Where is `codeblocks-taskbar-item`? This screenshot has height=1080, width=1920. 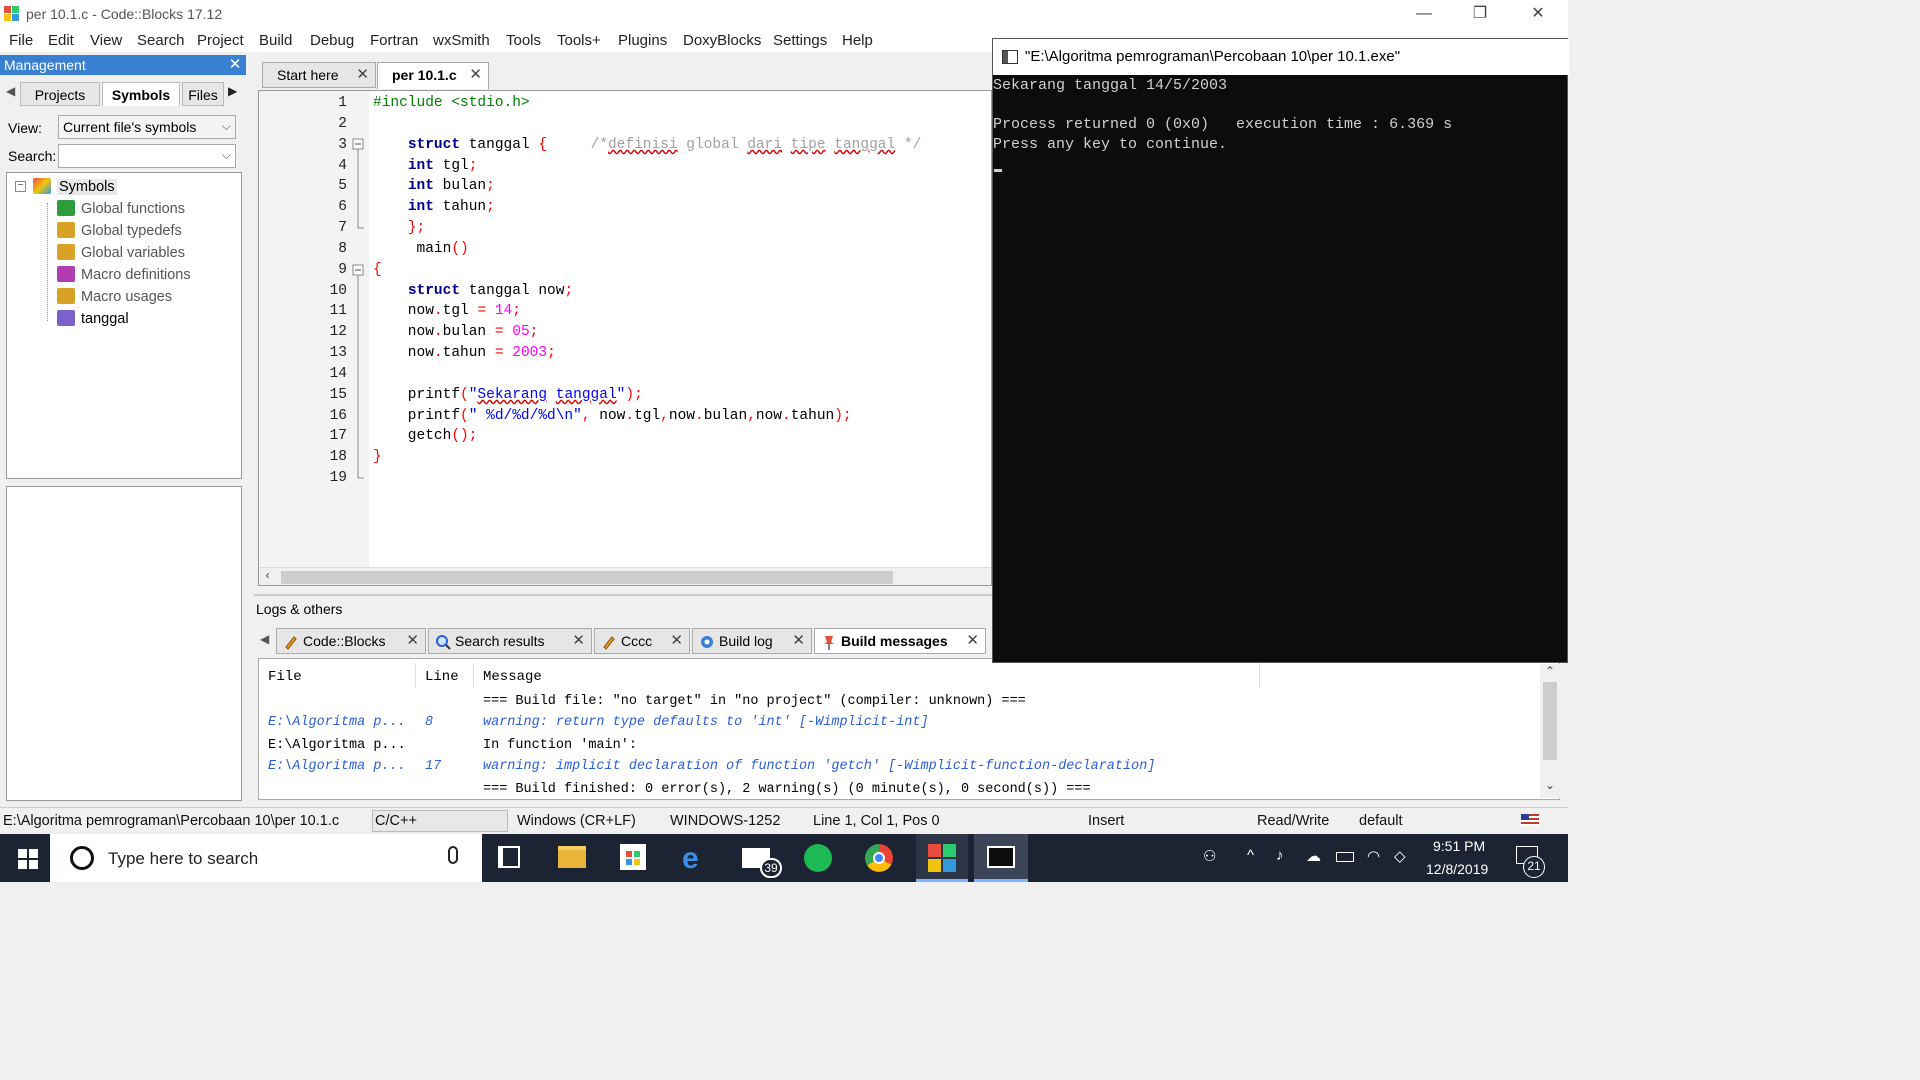
codeblocks-taskbar-item is located at coordinates (942, 858).